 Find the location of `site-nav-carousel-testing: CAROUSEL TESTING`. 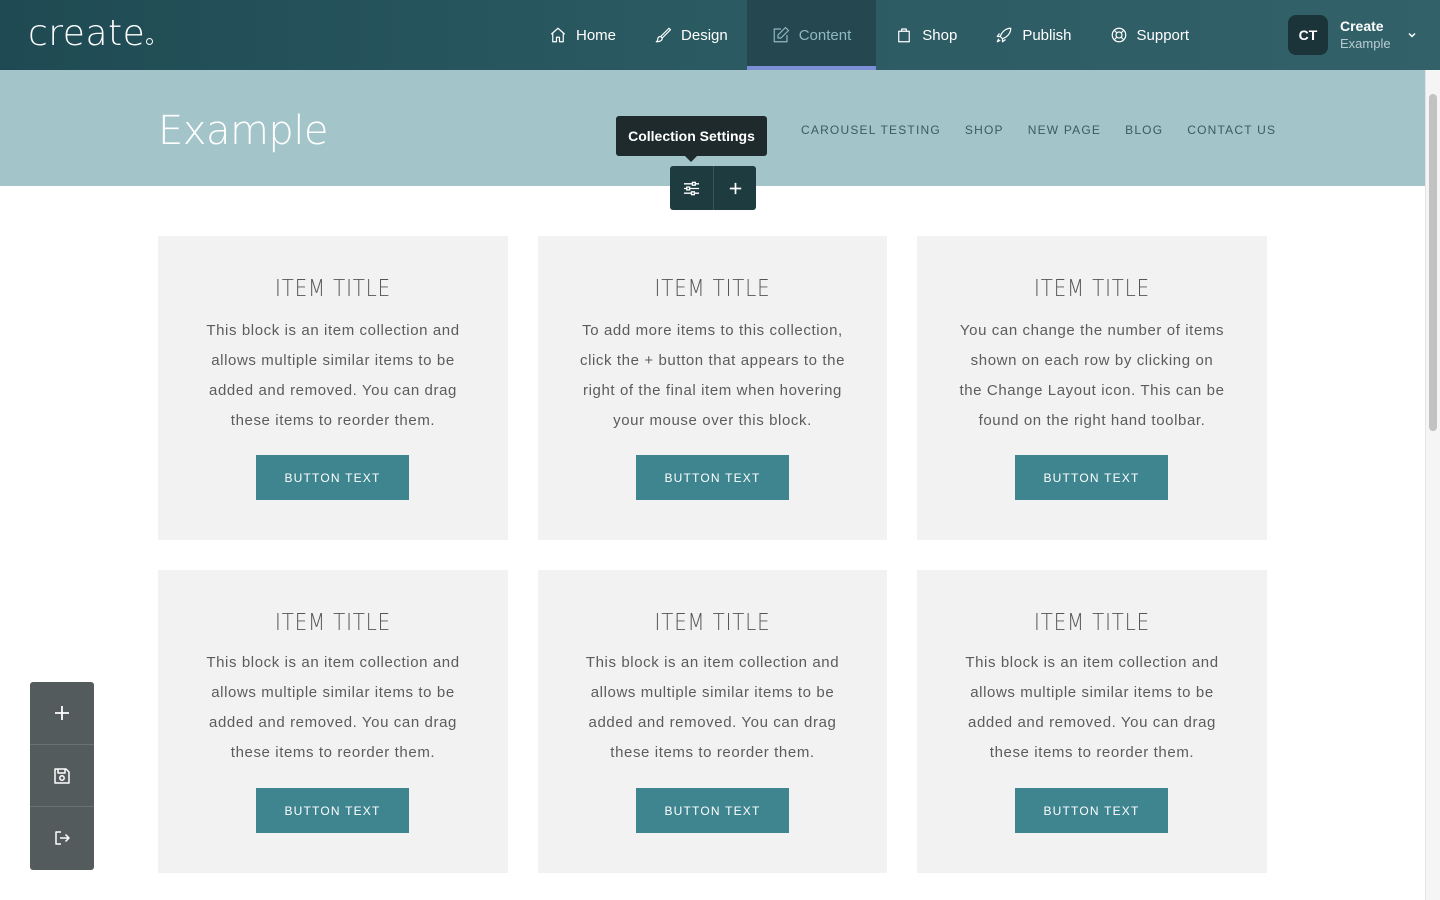

site-nav-carousel-testing: CAROUSEL TESTING is located at coordinates (871, 130).